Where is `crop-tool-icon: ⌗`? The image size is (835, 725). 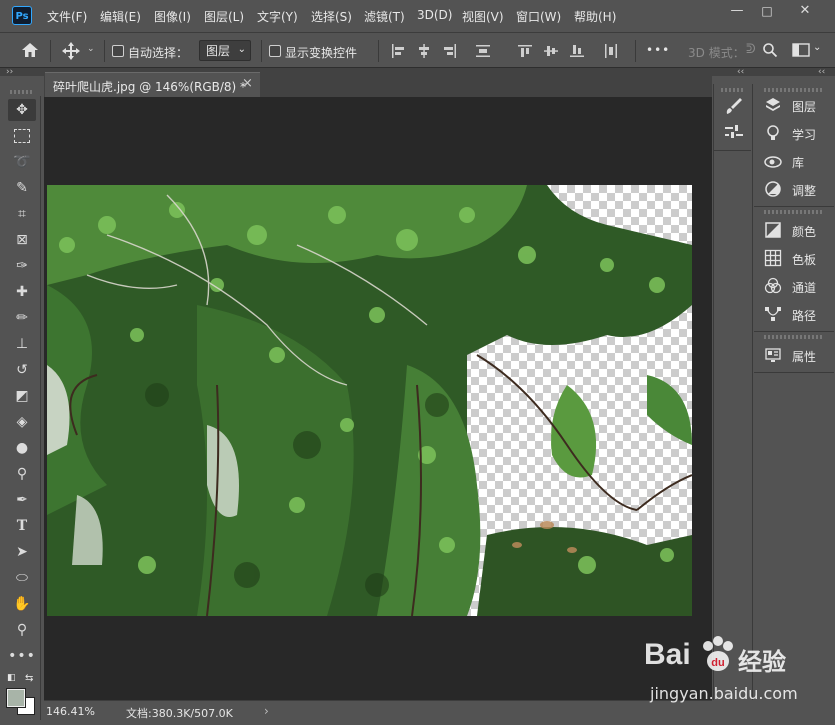
crop-tool-icon: ⌗ is located at coordinates (22, 214).